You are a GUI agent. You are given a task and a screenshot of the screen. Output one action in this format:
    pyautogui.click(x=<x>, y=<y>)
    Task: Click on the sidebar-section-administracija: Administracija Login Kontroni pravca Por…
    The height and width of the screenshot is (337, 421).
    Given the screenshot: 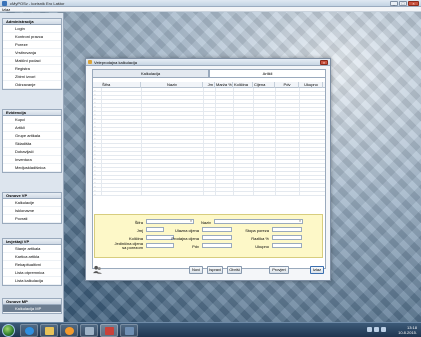 What is the action you would take?
    pyautogui.click(x=32, y=54)
    